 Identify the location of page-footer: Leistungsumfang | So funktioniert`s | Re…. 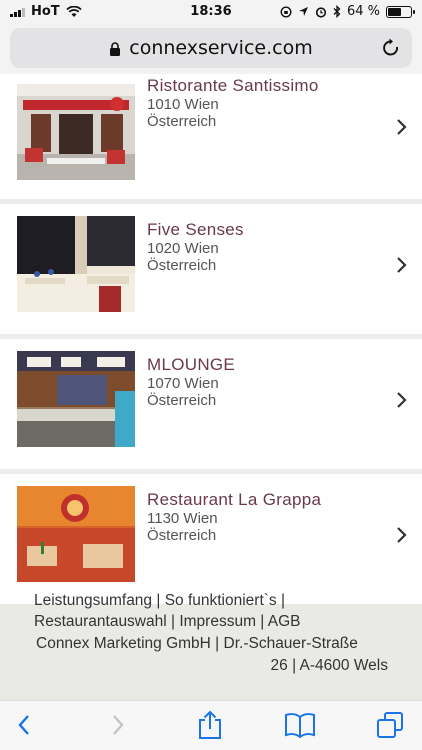
(211, 646).